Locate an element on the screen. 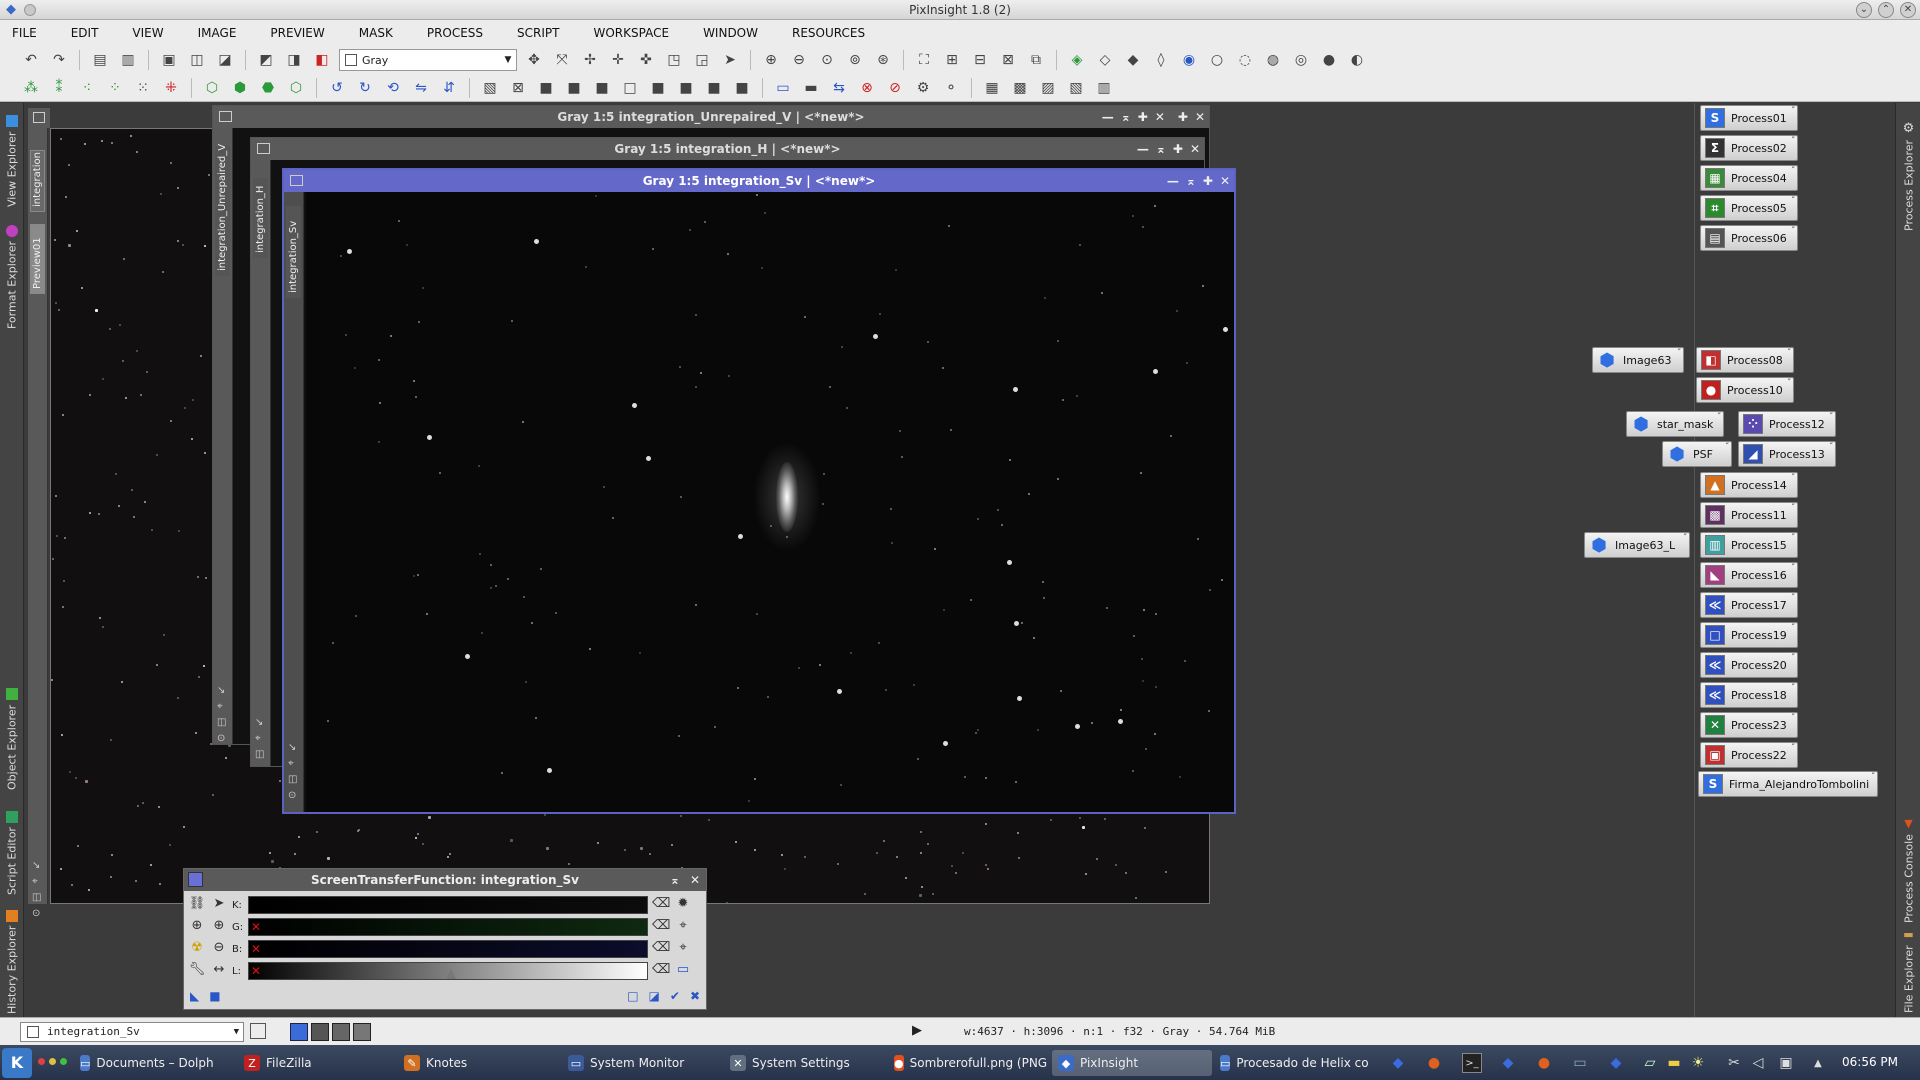 The width and height of the screenshot is (1920, 1080). new-image-icon: ▣ is located at coordinates (169, 60).